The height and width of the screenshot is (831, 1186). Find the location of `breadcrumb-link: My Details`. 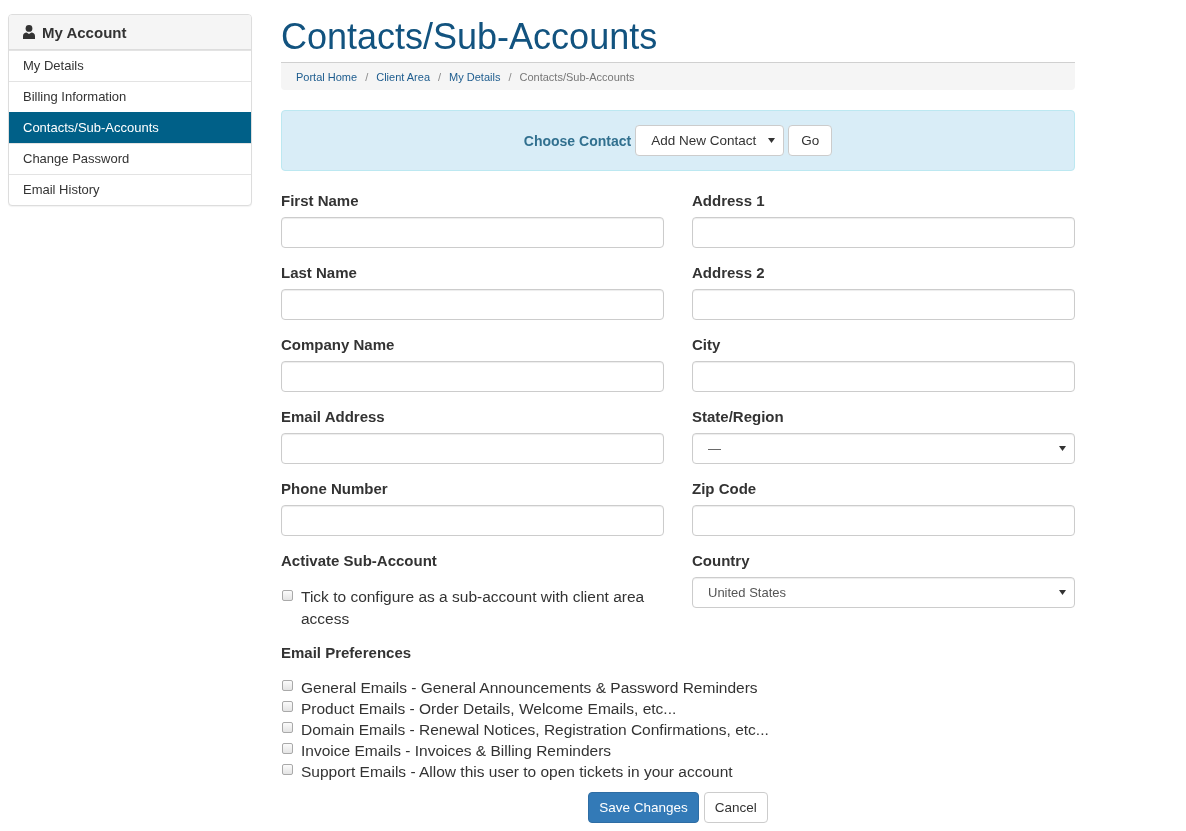

breadcrumb-link: My Details is located at coordinates (475, 76).